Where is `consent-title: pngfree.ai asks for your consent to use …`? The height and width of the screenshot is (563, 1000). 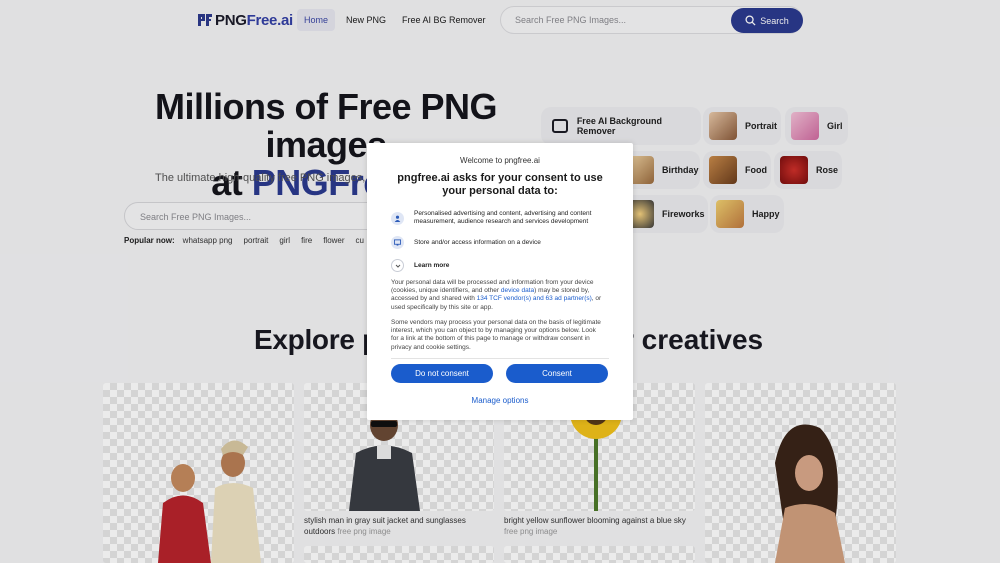 consent-title: pngfree.ai asks for your consent to use … is located at coordinates (500, 184).